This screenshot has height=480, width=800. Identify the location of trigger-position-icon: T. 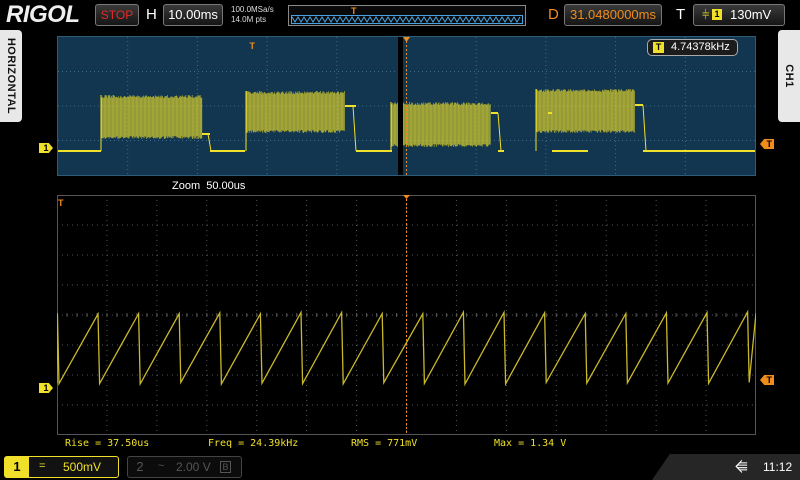
(354, 11).